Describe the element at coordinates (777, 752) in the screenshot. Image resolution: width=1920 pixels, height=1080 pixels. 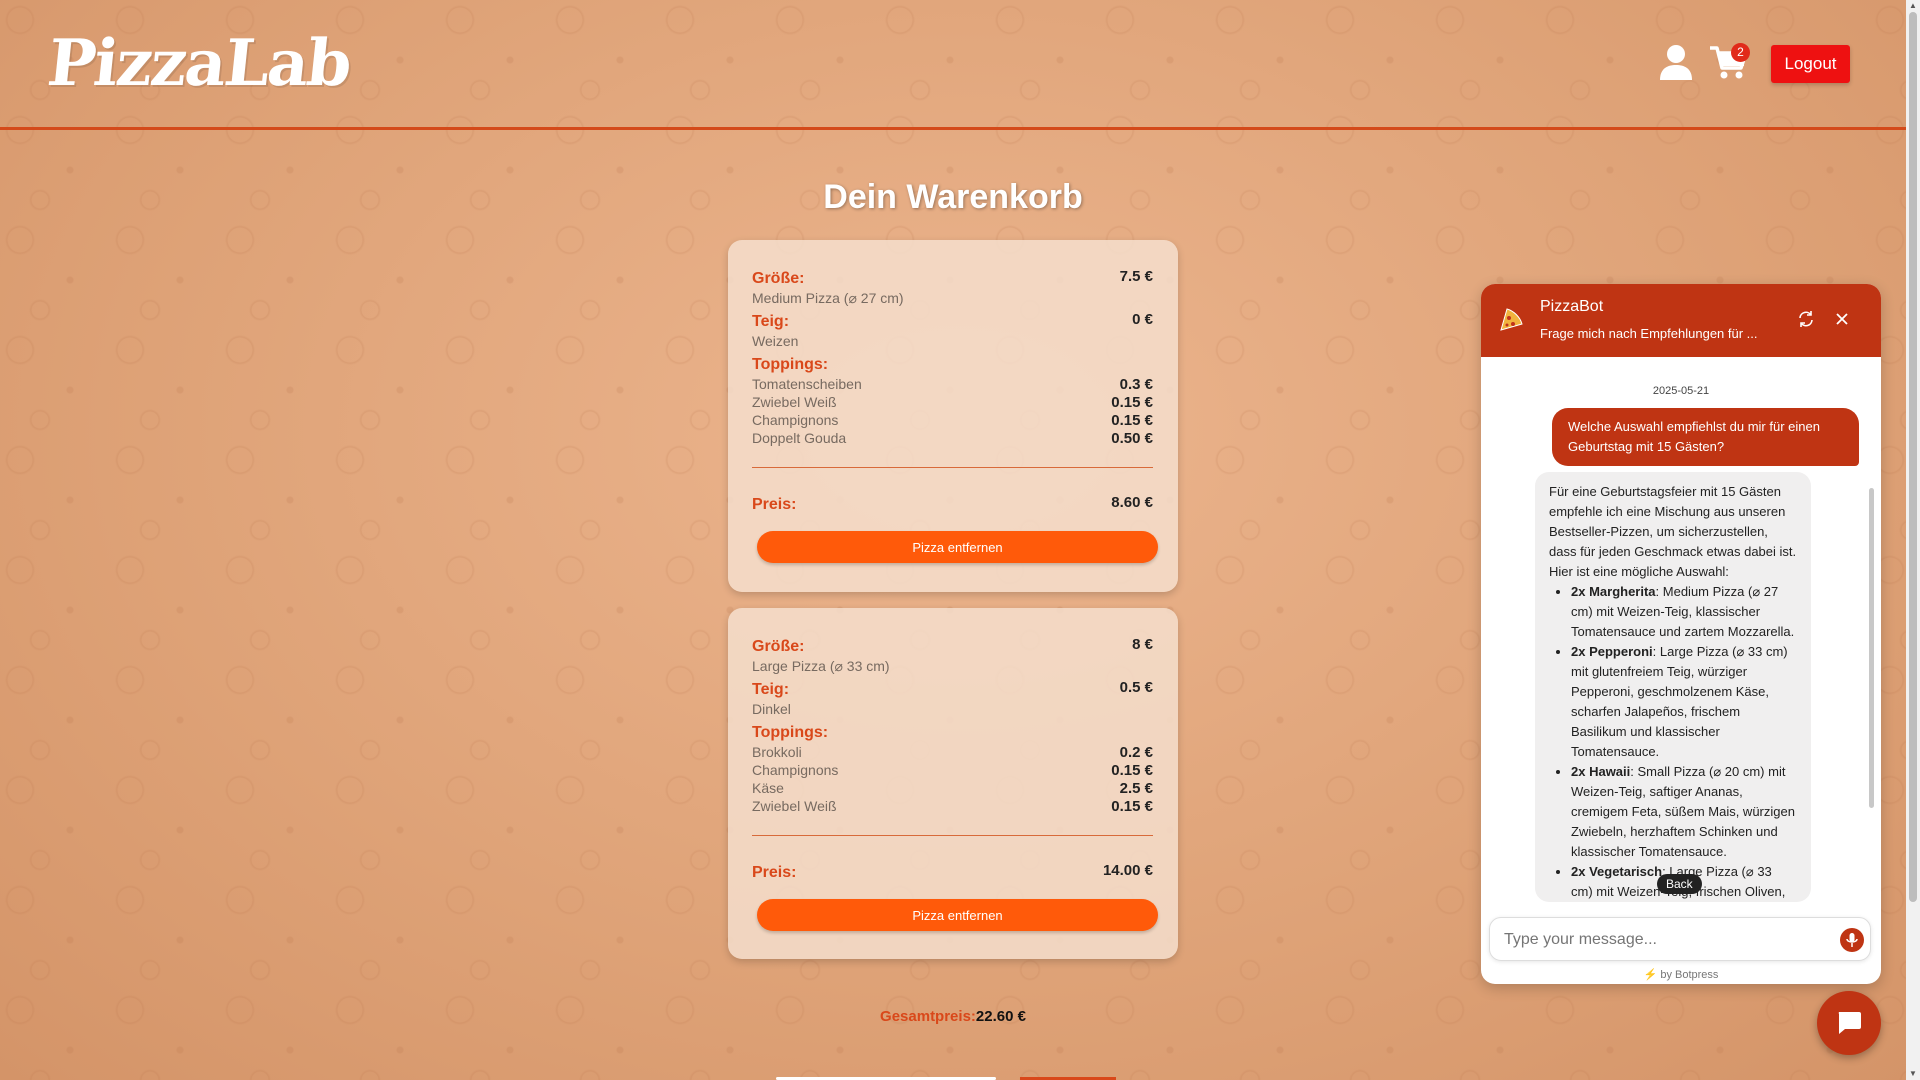
I see `topping-name: Brokkoli` at that location.